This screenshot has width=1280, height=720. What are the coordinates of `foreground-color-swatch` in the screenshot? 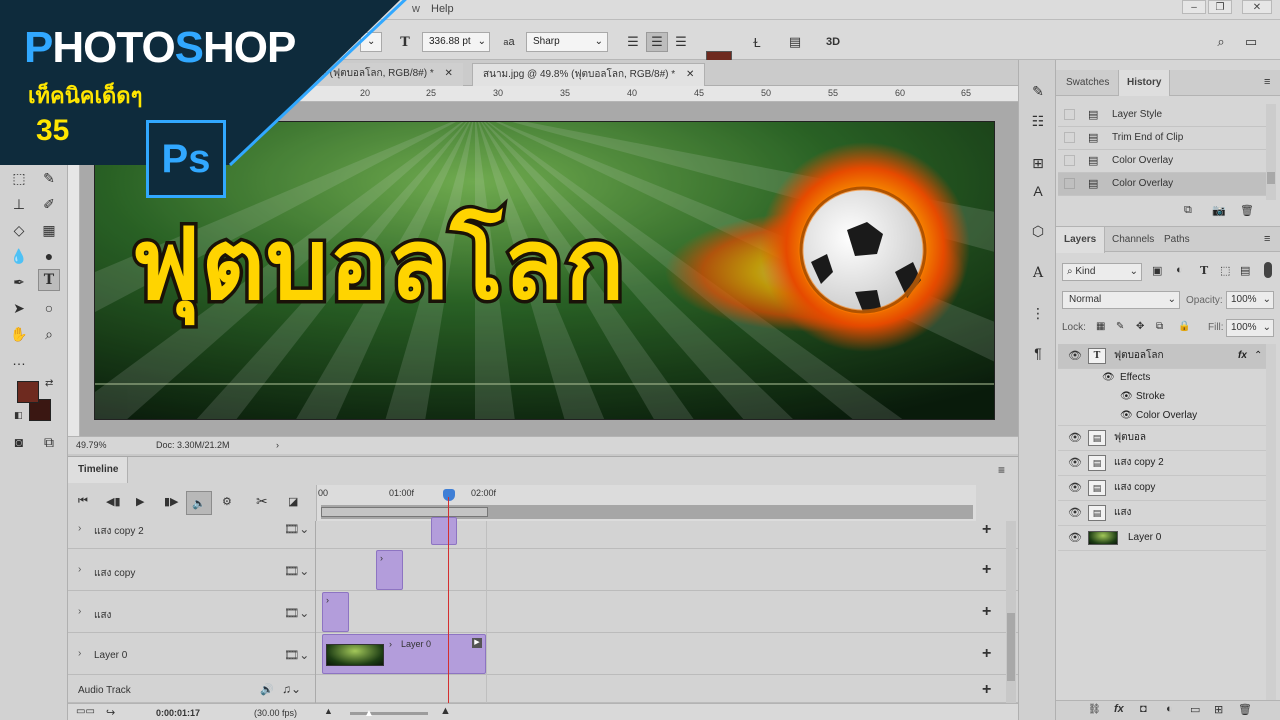 It's located at (28, 392).